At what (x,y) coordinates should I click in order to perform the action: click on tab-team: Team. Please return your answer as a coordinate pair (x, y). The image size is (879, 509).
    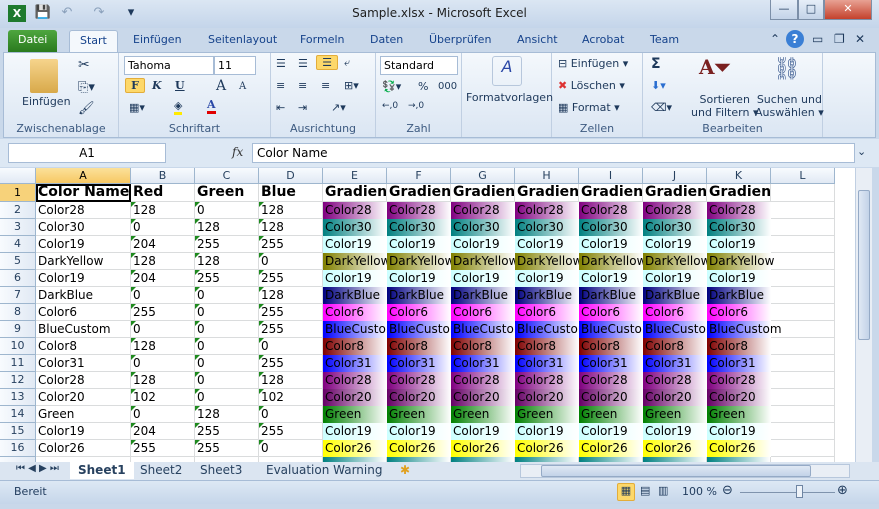
    Looking at the image, I should click on (664, 41).